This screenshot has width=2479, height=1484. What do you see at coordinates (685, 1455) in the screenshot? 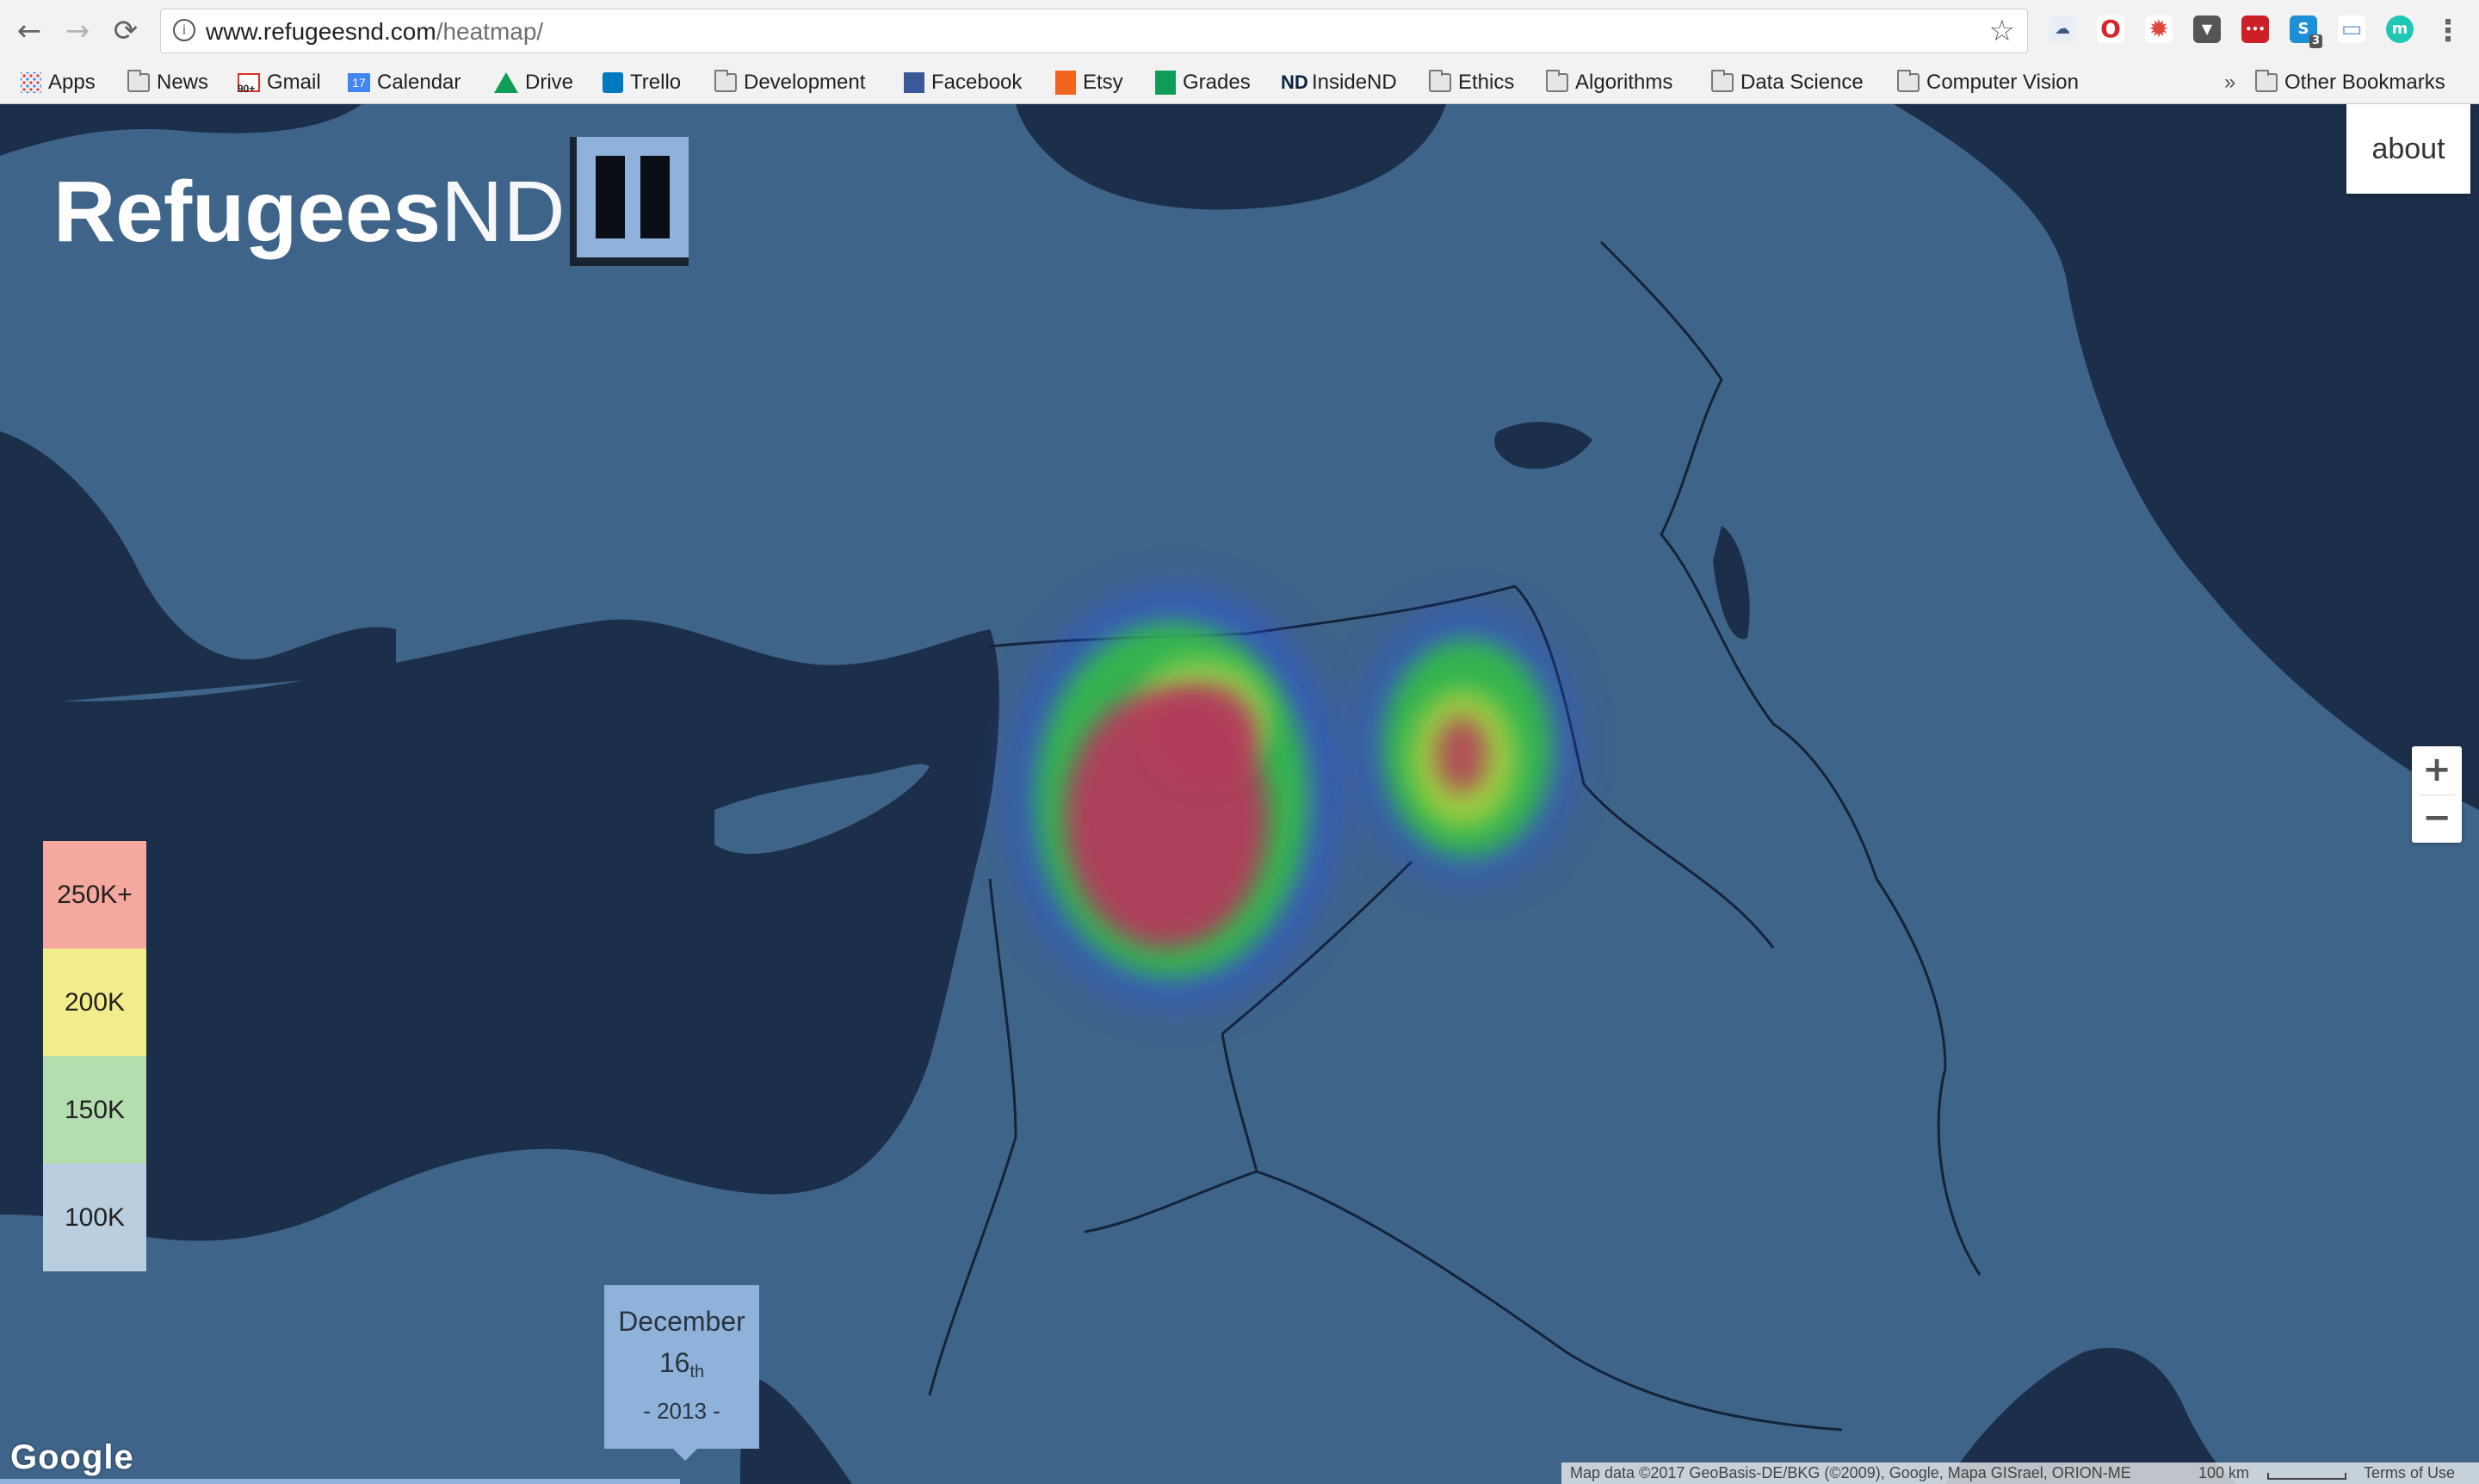
I see `date-pointer` at bounding box center [685, 1455].